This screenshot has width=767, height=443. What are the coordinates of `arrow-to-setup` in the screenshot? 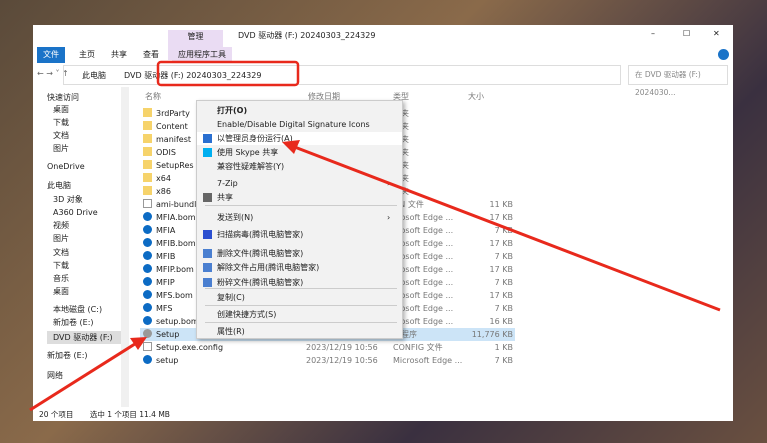 It's located at (84, 376).